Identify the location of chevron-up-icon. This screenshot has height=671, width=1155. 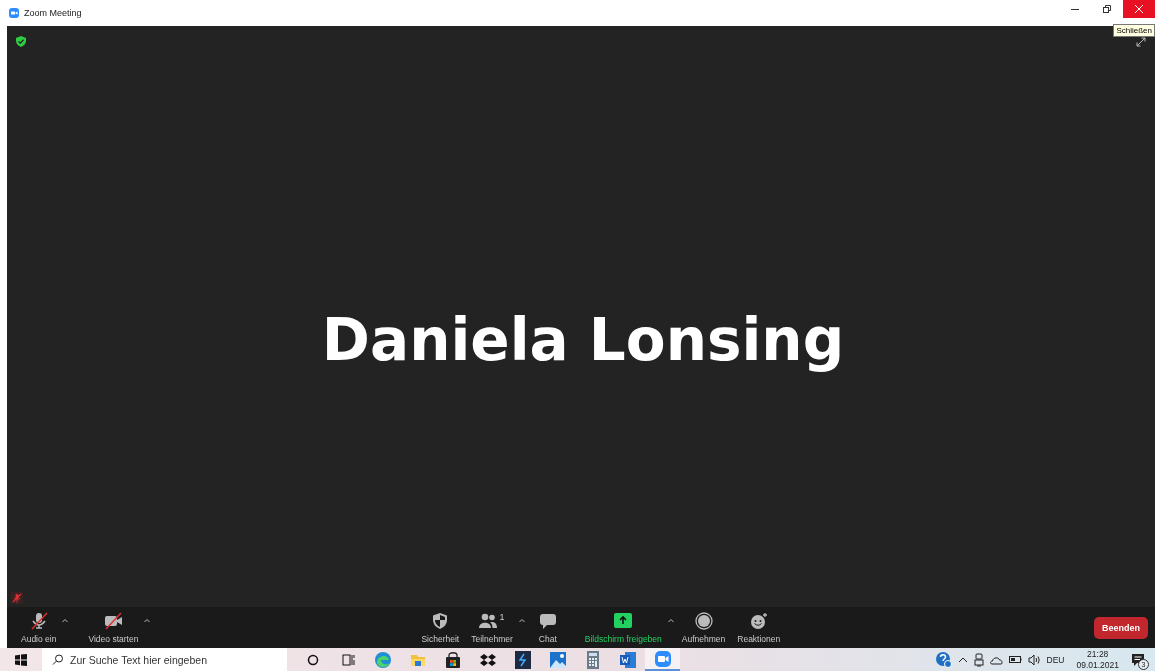
(962, 659).